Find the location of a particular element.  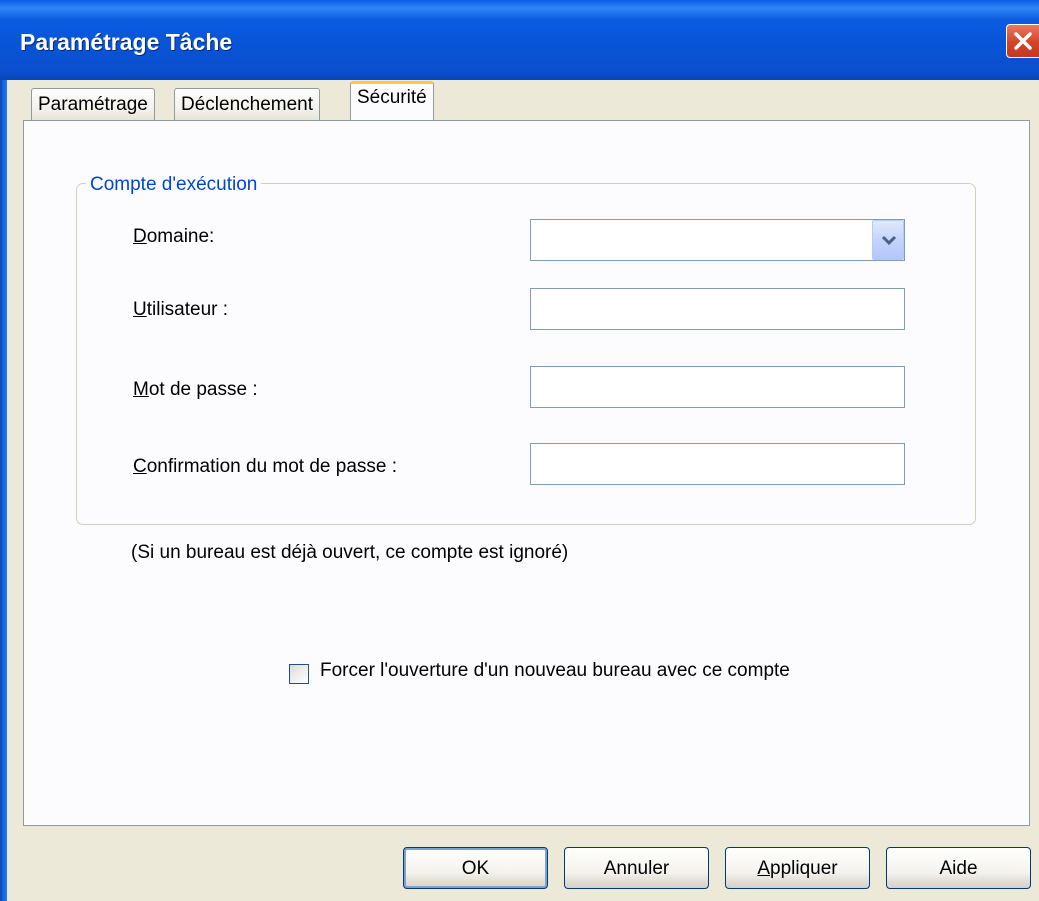

cancel-button: Annuler is located at coordinates (636, 868).